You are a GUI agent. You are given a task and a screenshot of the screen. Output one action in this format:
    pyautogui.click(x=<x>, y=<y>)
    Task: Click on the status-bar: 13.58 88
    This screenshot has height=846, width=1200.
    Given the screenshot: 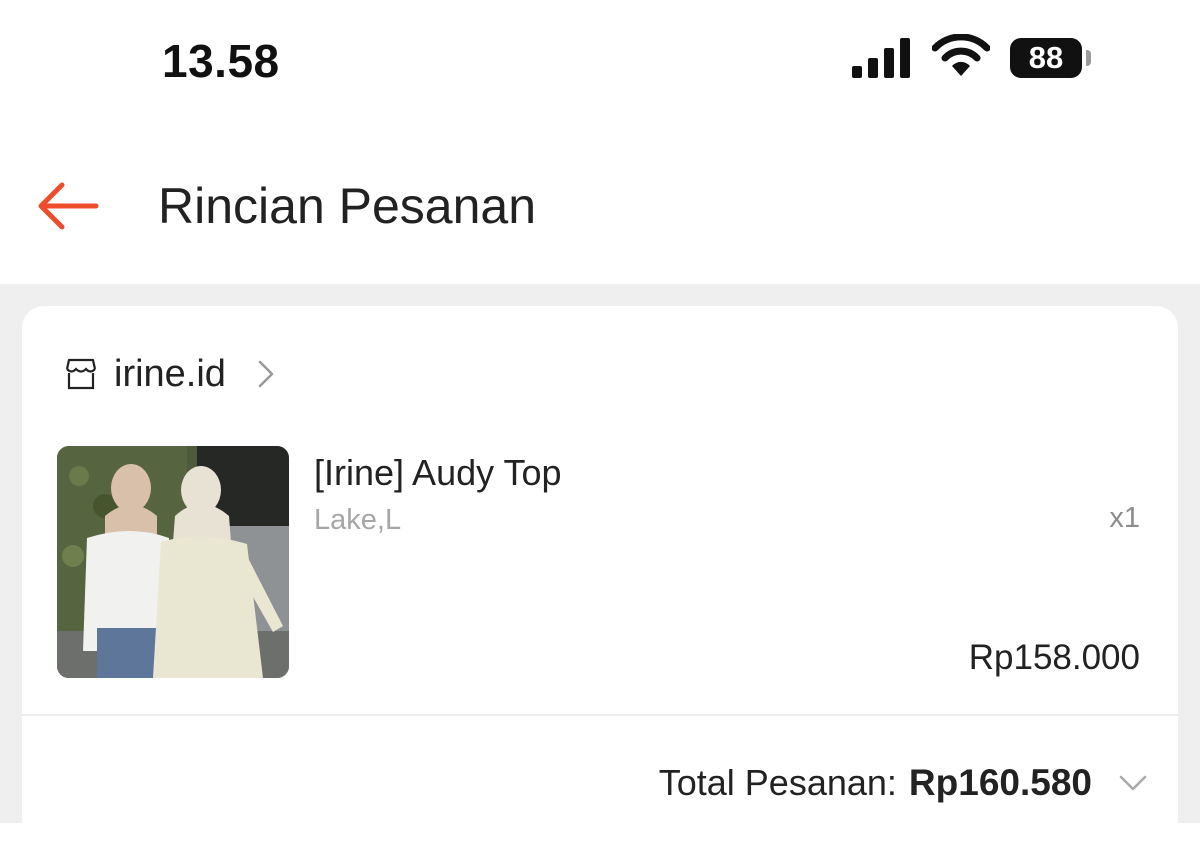 What is the action you would take?
    pyautogui.click(x=600, y=60)
    